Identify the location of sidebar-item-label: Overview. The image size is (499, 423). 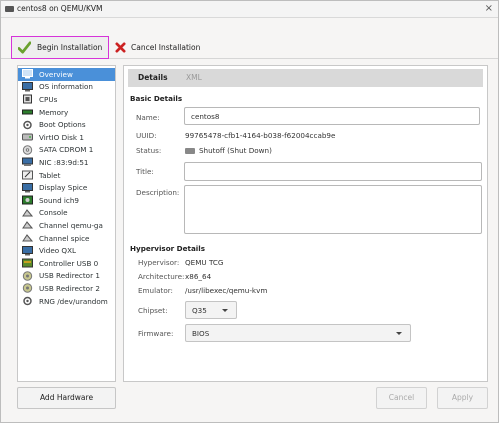
(56, 74).